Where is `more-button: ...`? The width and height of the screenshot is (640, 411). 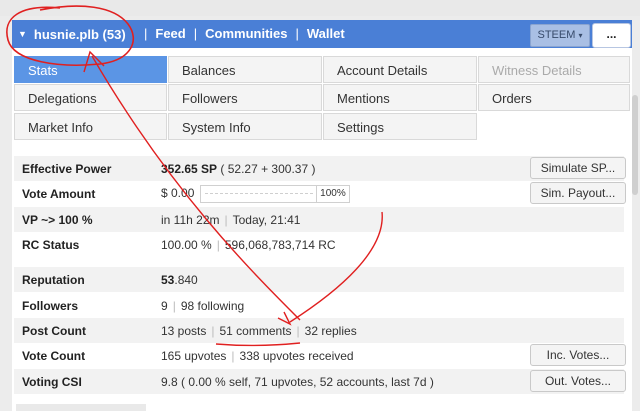
more-button: ... is located at coordinates (611, 35).